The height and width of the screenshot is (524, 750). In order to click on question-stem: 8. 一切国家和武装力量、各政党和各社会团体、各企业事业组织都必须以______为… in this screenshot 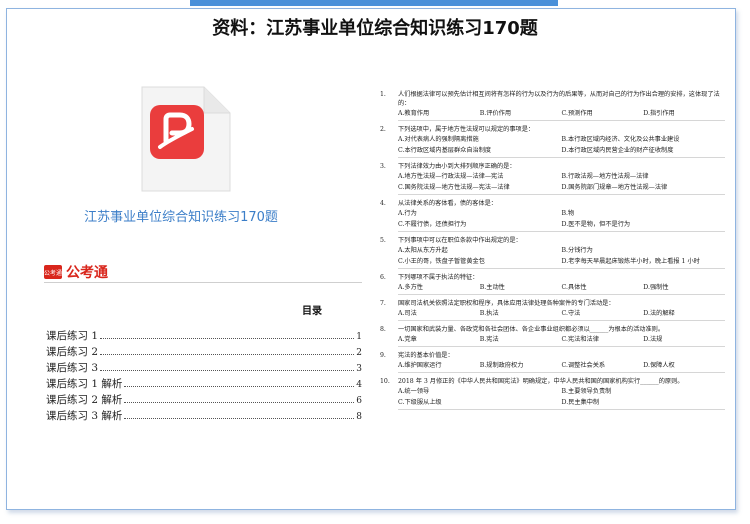, I will do `click(552, 329)`.